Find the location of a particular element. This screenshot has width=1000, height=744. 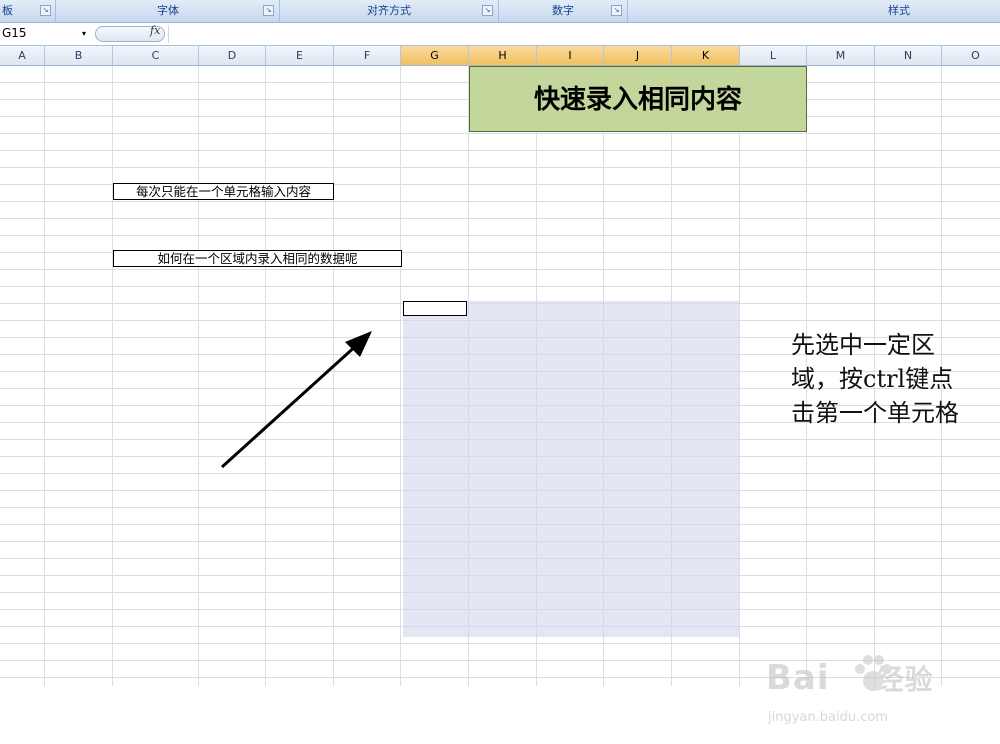

column-header-c: C is located at coordinates (156, 55).